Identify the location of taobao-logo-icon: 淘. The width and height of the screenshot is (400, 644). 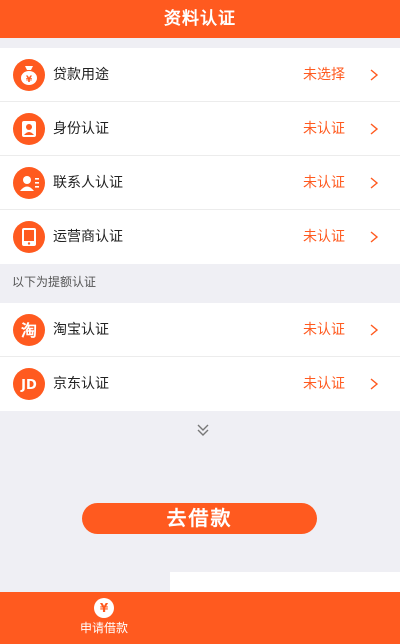
(29, 330).